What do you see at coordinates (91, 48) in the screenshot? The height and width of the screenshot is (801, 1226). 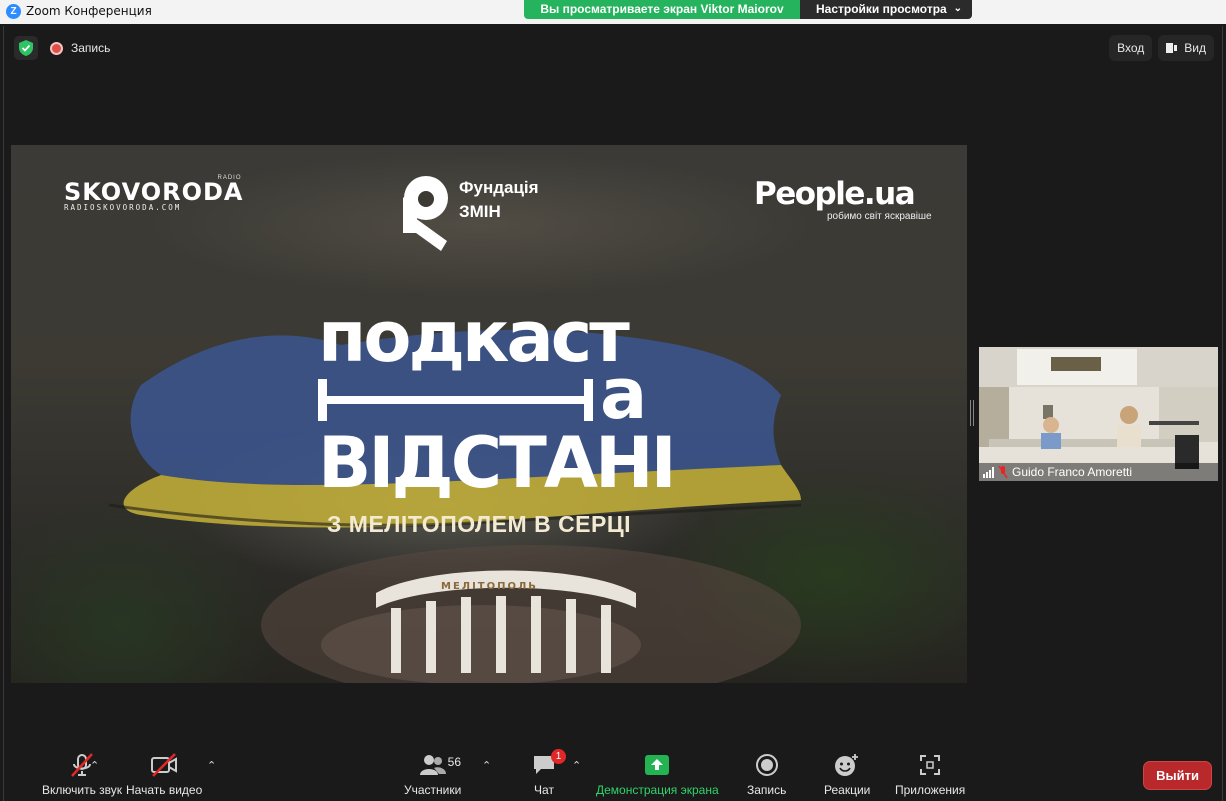 I see `recording-label: Запись` at bounding box center [91, 48].